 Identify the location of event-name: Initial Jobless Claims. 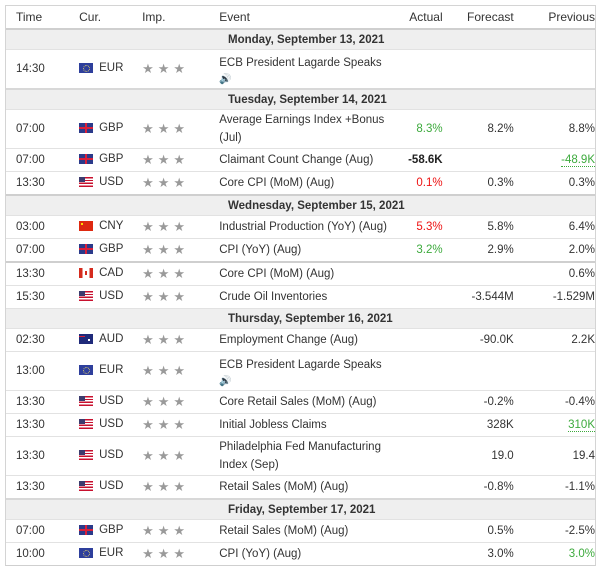
(306, 425).